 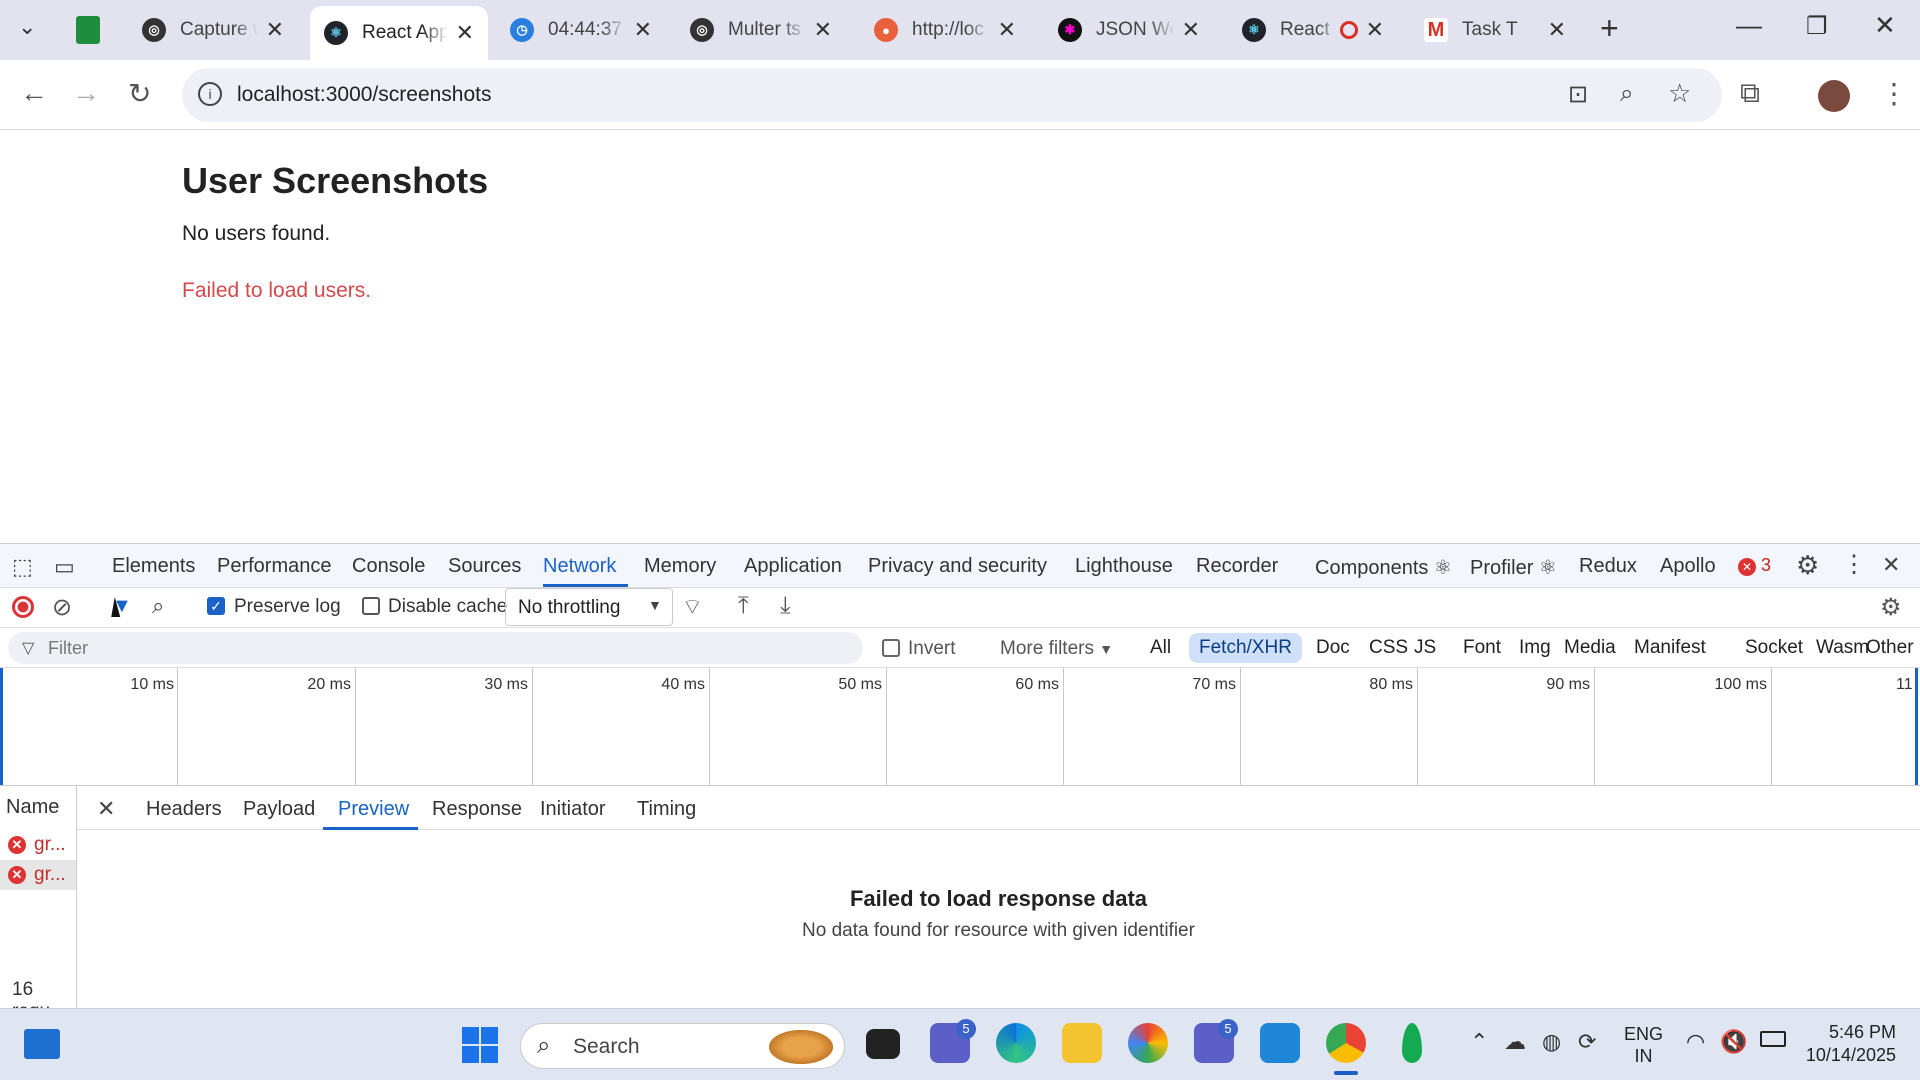 I want to click on network-conditions-icon: ⌔, so click(x=692, y=607).